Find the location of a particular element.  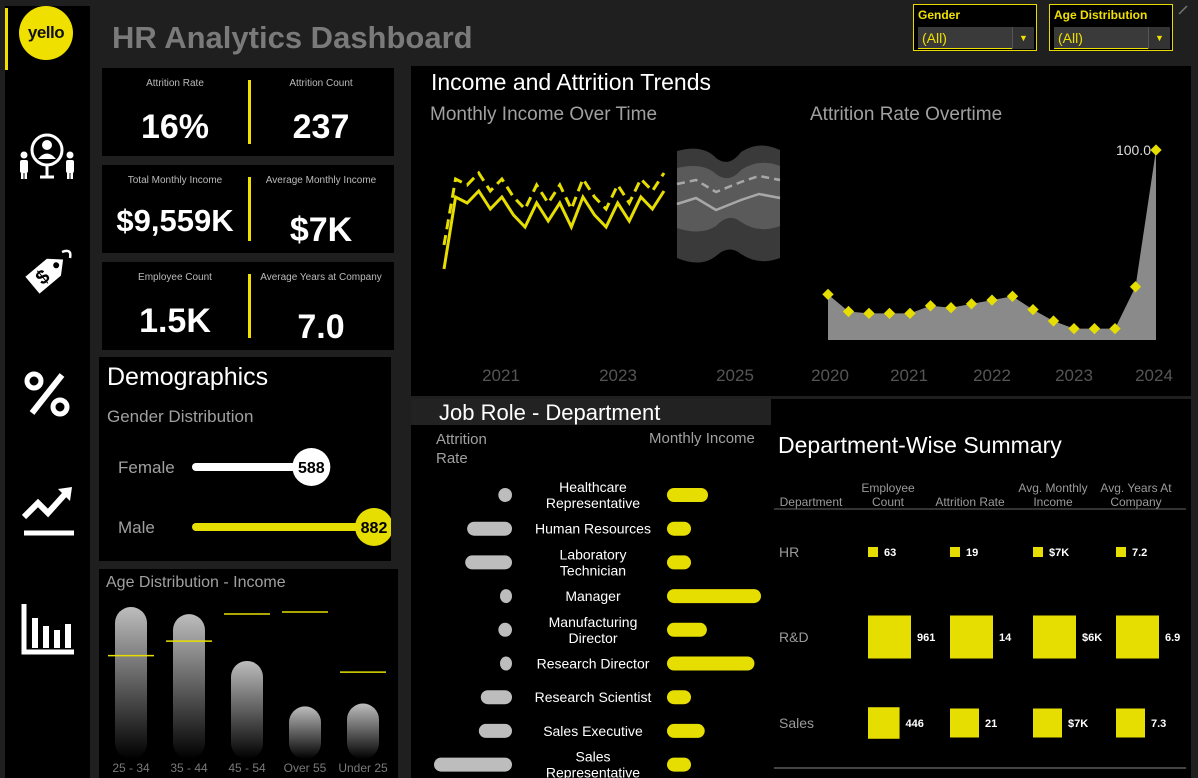

age-tick: 35 - 44 is located at coordinates (189, 768).